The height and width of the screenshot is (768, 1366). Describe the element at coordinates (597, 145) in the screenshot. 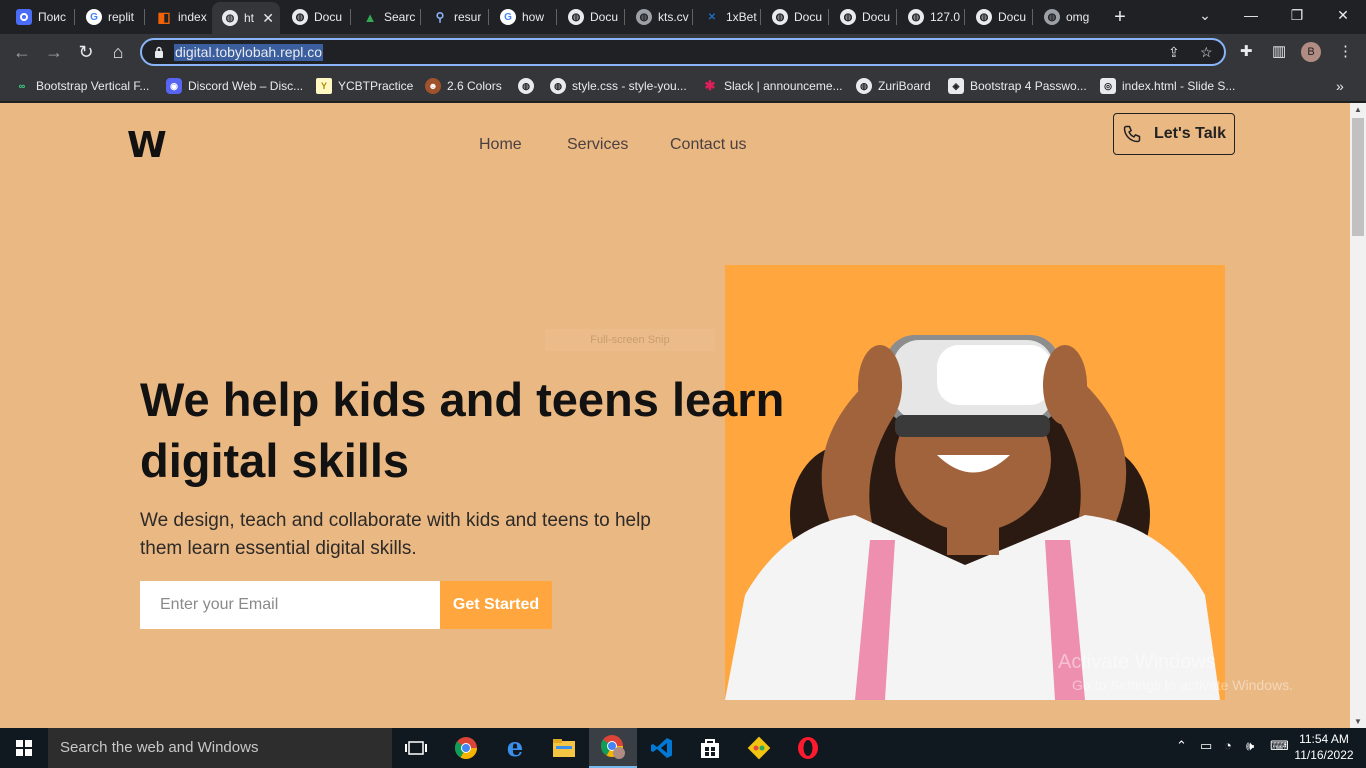

I see `nav-services: Services` at that location.